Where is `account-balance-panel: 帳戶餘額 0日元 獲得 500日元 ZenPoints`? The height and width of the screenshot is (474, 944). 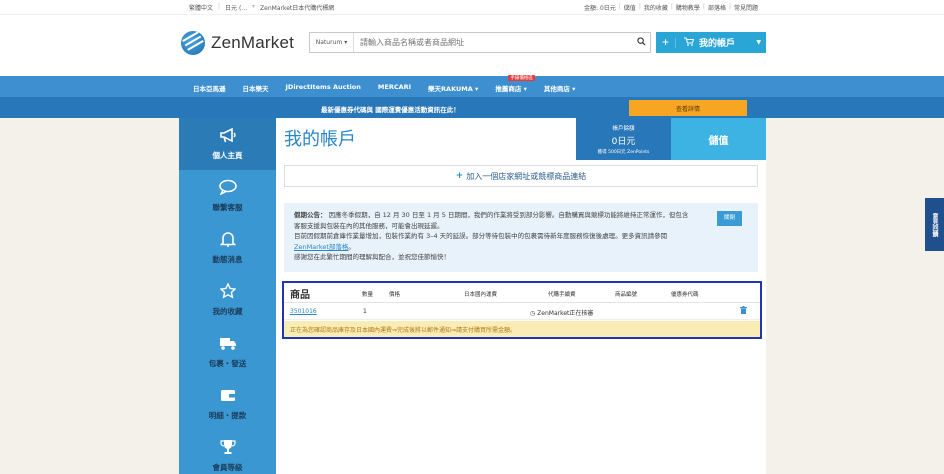
account-balance-panel: 帳戶餘額 0日元 獲得 500日元 ZenPoints is located at coordinates (623, 139).